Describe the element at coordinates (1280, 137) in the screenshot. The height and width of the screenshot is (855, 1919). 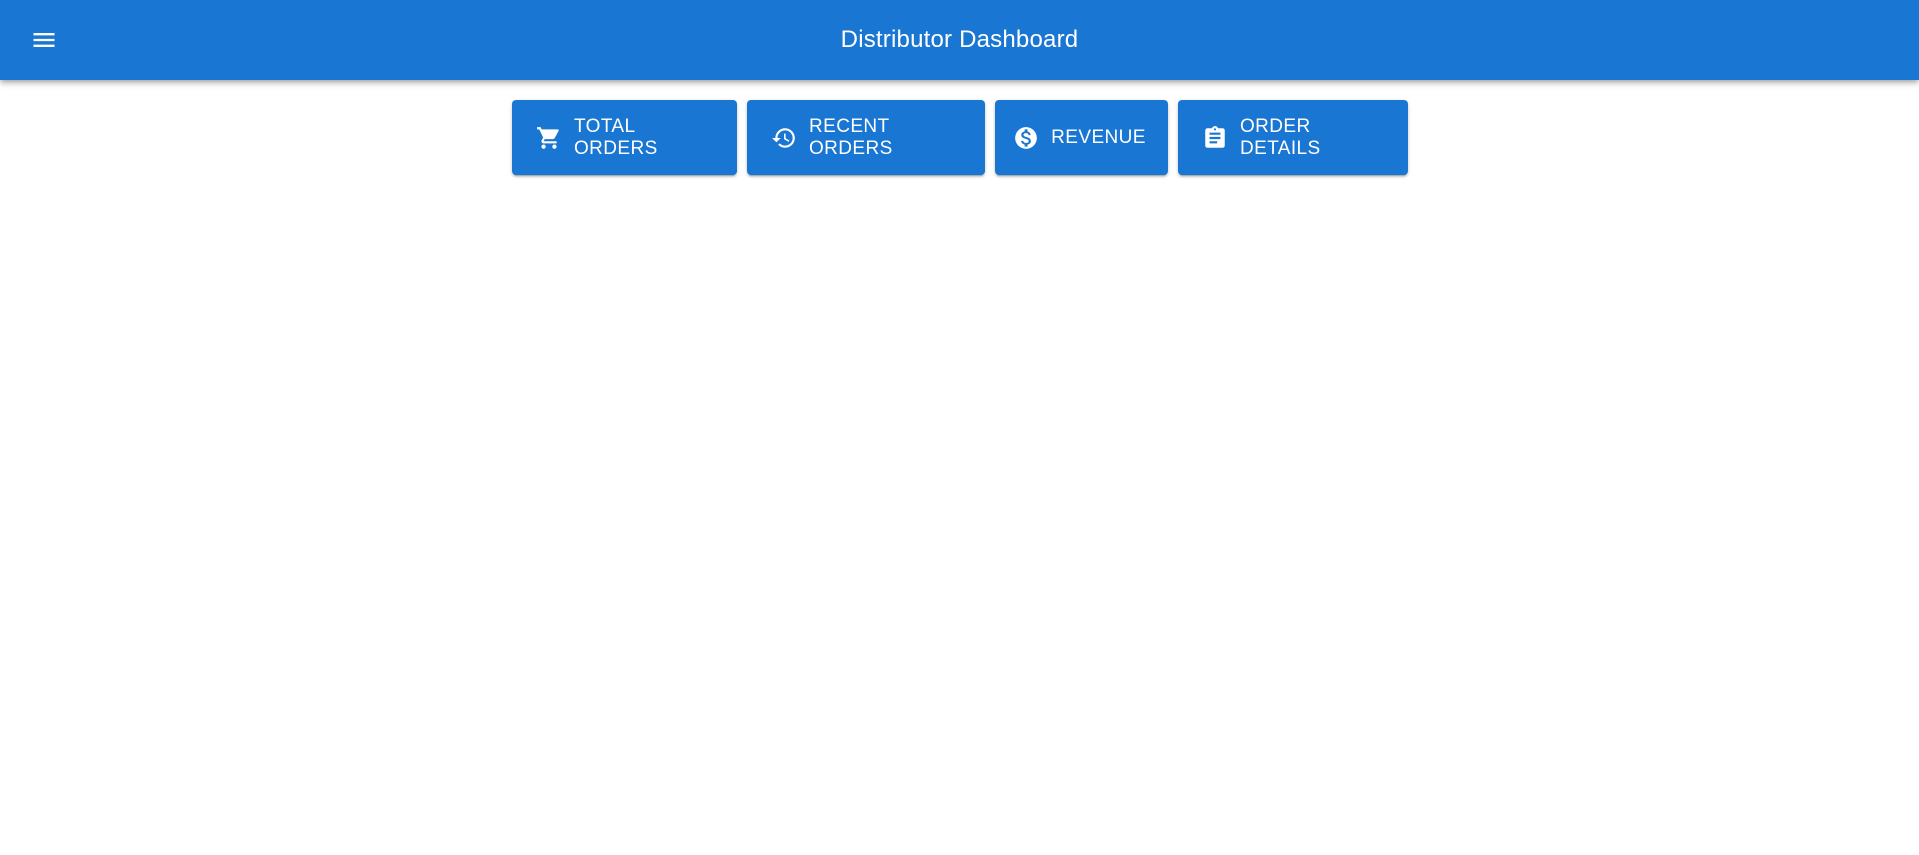
I see `order-details-label: ORDER DETAILS` at that location.